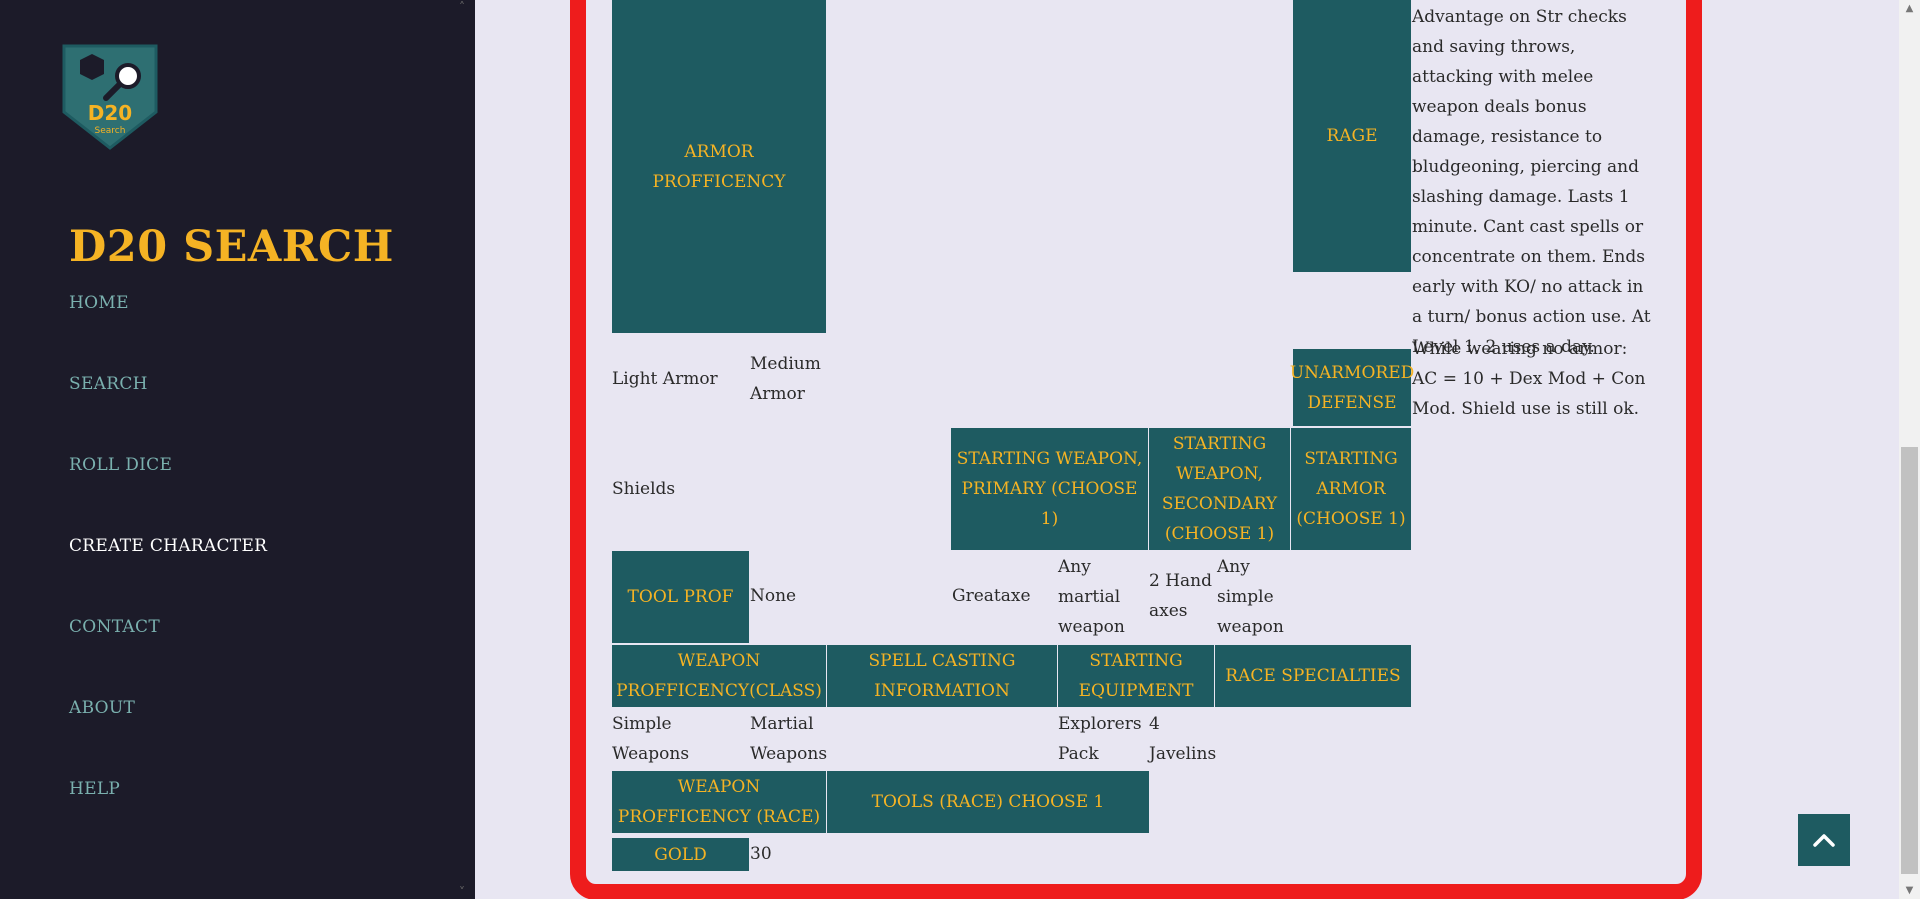  I want to click on scroll-down-arrow-icon: ▼, so click(1909, 890).